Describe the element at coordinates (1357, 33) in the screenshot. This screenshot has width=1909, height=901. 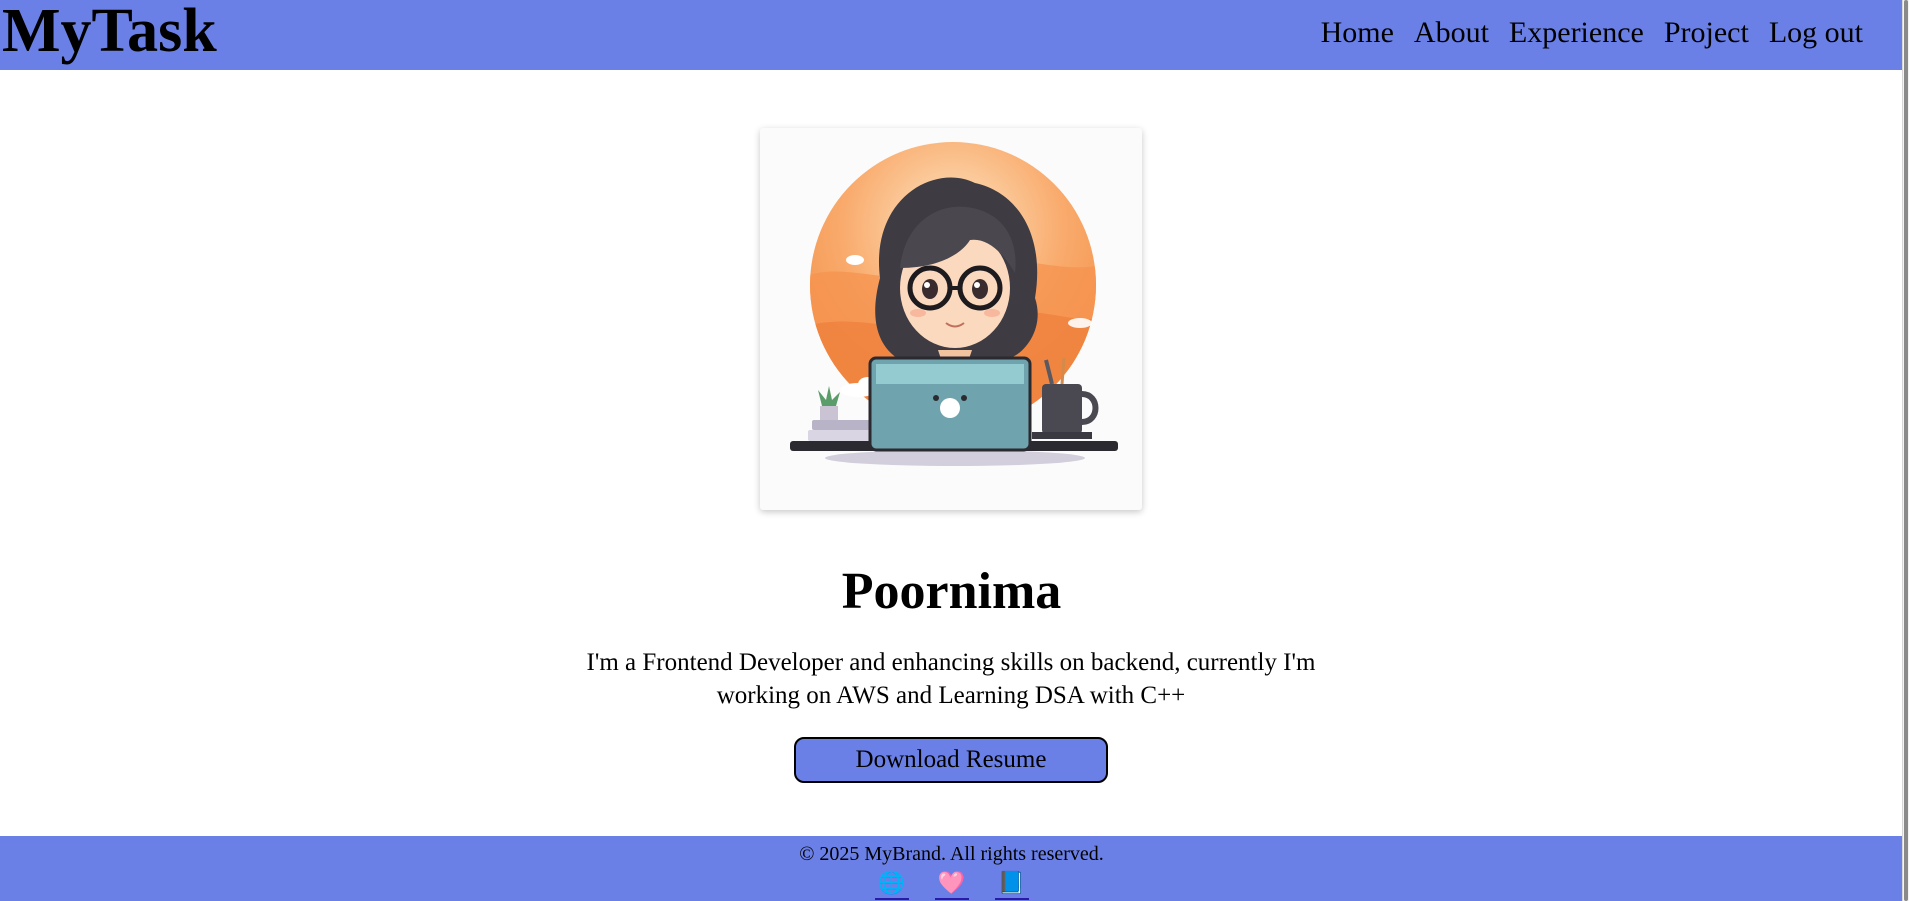
I see `nav-home-link: Home` at that location.